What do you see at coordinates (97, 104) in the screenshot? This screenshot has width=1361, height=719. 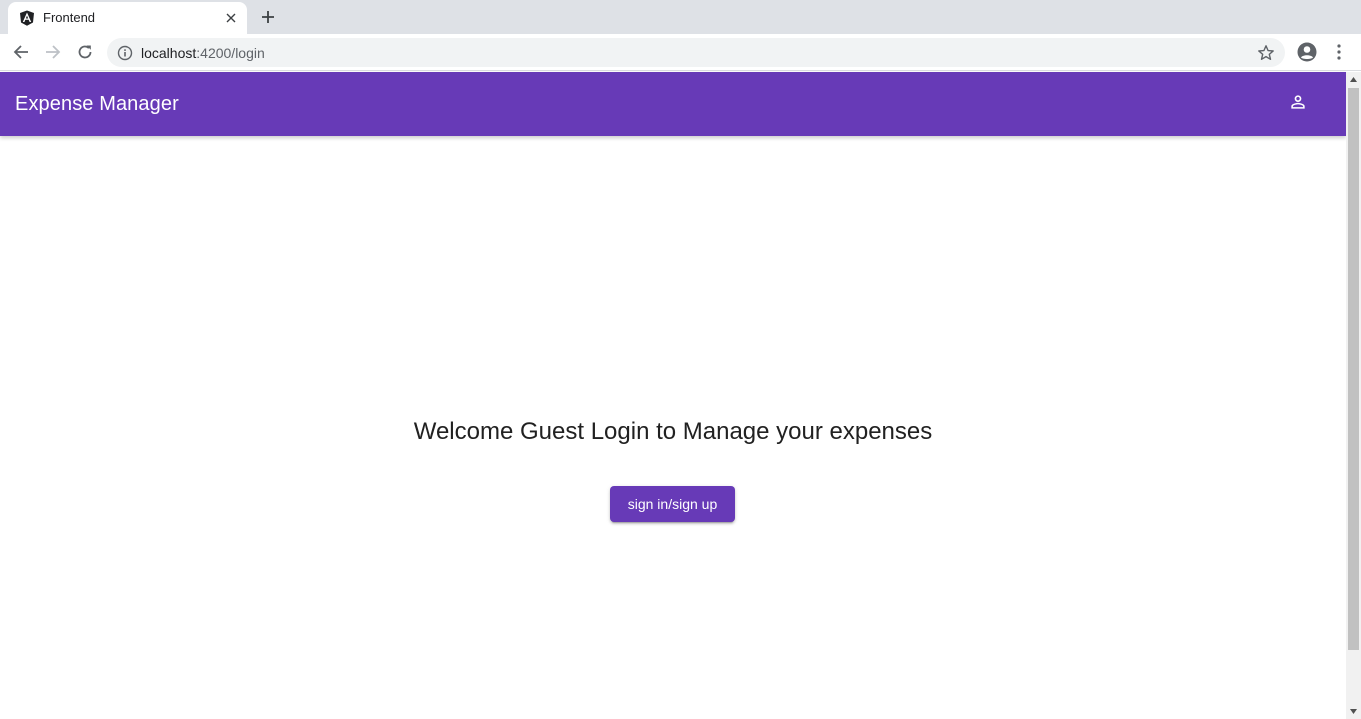 I see `app-title: Expense Manager` at bounding box center [97, 104].